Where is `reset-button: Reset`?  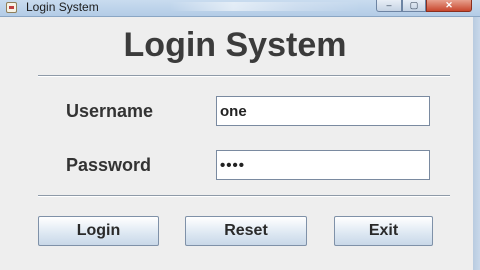
reset-button: Reset is located at coordinates (246, 231).